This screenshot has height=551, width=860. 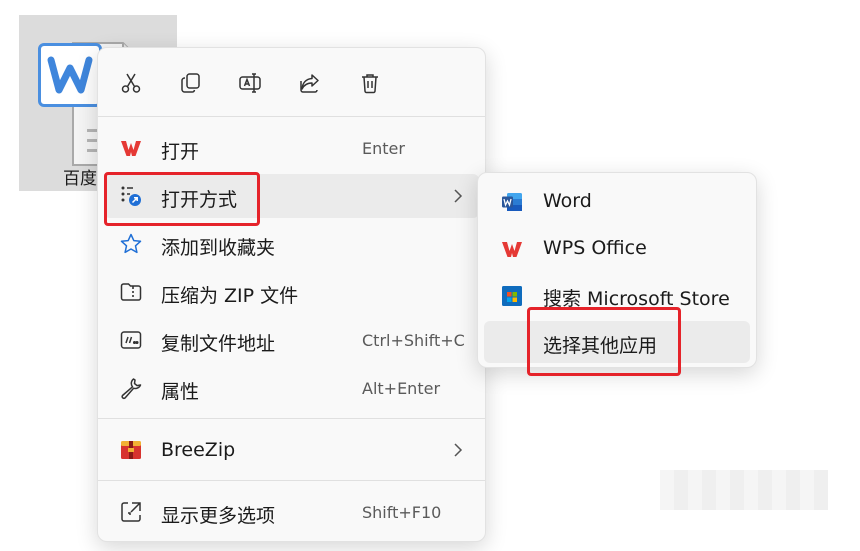 What do you see at coordinates (744, 490) in the screenshot?
I see `watermark` at bounding box center [744, 490].